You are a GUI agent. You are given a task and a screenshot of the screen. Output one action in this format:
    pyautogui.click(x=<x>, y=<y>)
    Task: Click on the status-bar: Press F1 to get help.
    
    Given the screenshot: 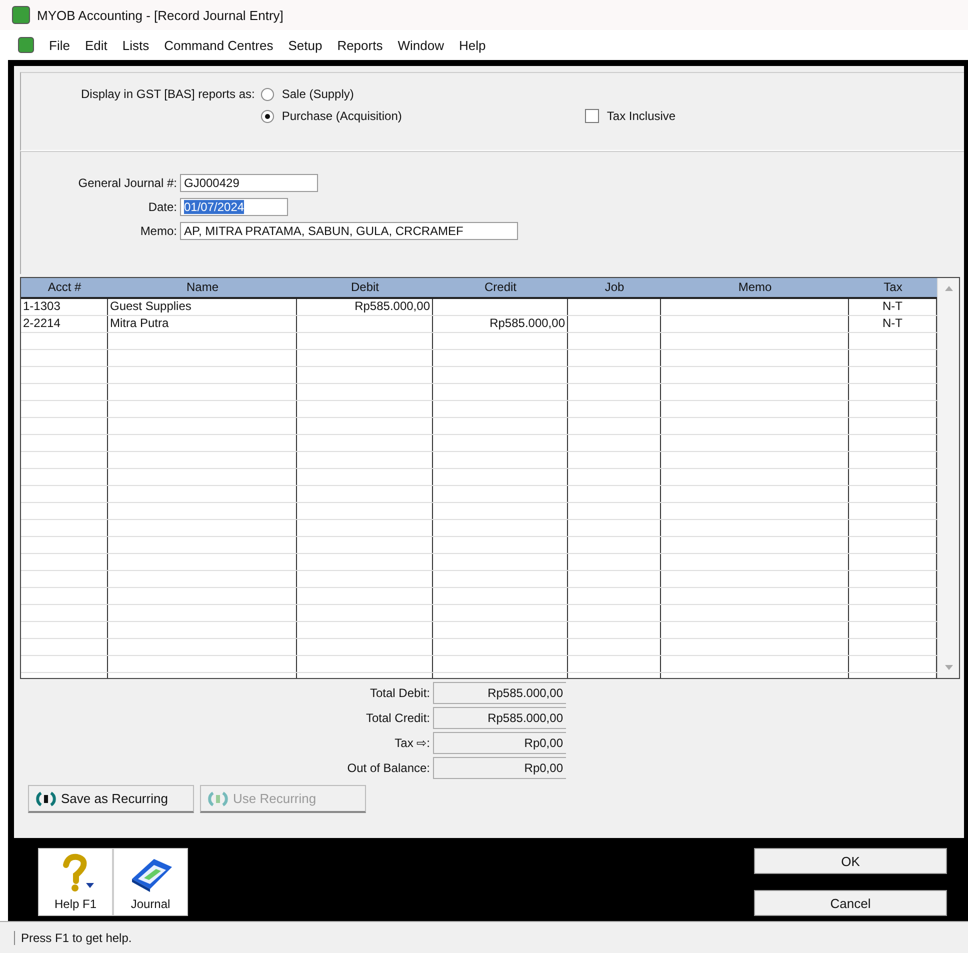 What is the action you would take?
    pyautogui.click(x=73, y=937)
    